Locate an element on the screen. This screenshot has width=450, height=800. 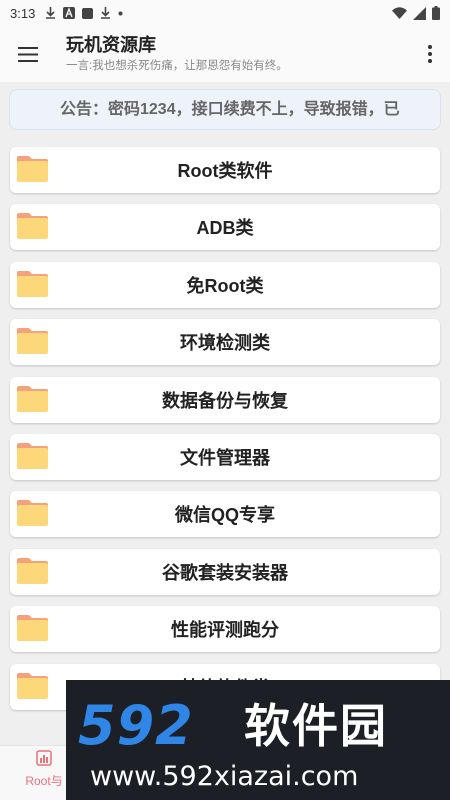
category-label: 谷歌套装安装器 is located at coordinates (225, 572).